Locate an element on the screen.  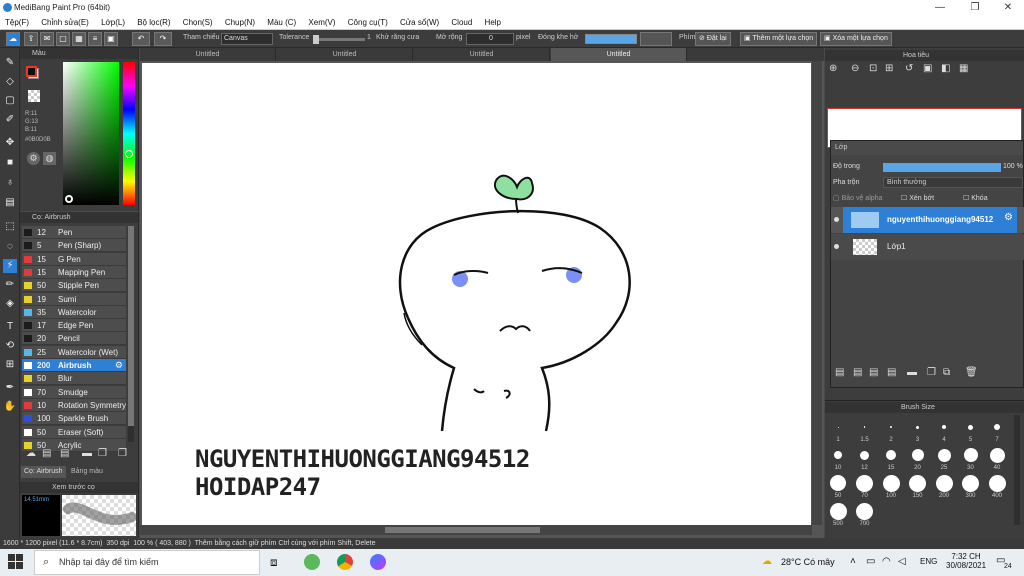
brush-row: 100 Sparkle Brush is located at coordinates (74, 419).